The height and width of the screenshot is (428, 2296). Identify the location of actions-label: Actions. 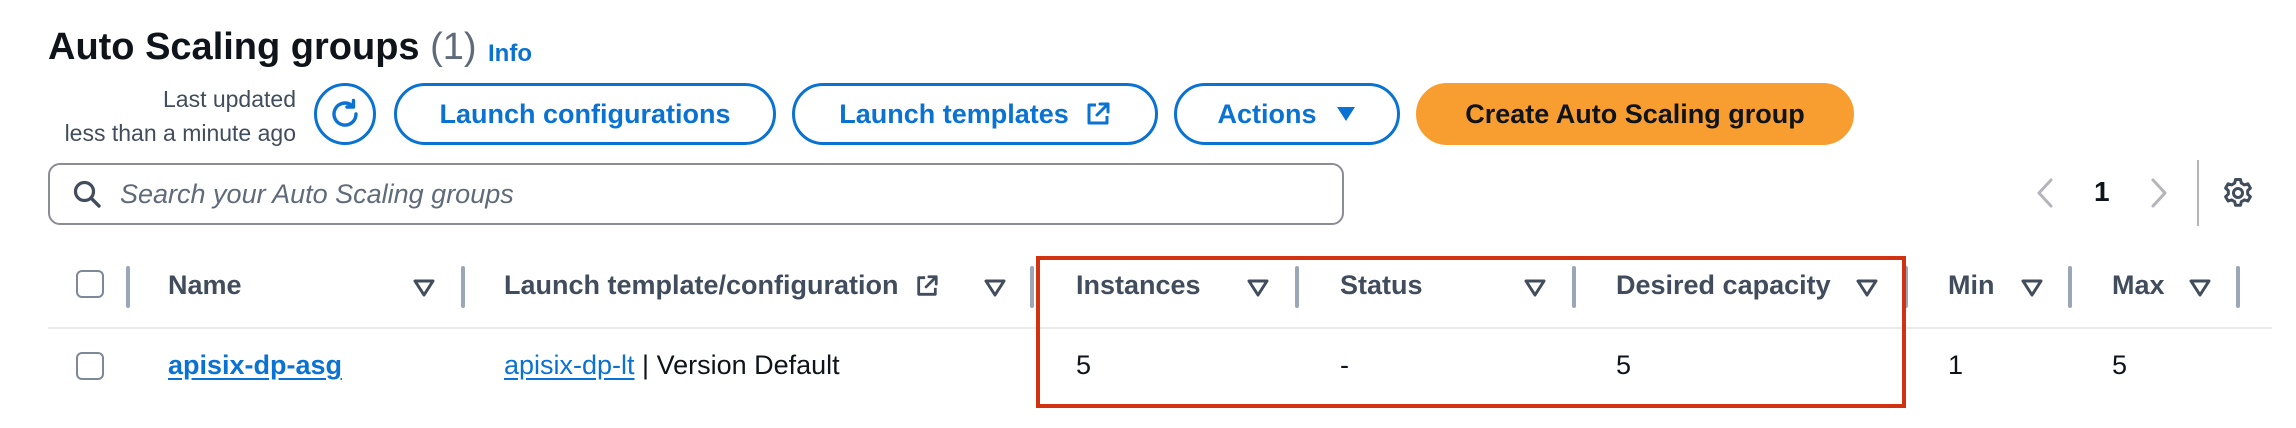
(1267, 113).